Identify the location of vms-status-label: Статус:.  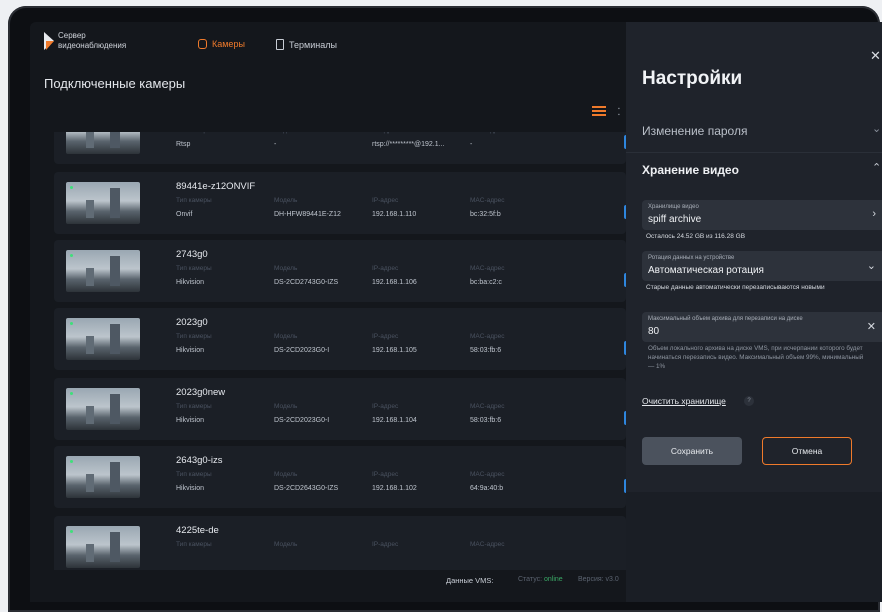
(530, 579).